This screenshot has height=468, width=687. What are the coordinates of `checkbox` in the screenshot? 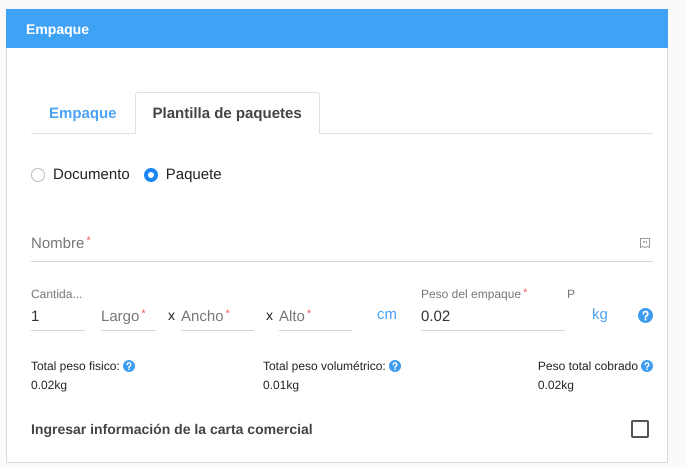 It's located at (640, 429).